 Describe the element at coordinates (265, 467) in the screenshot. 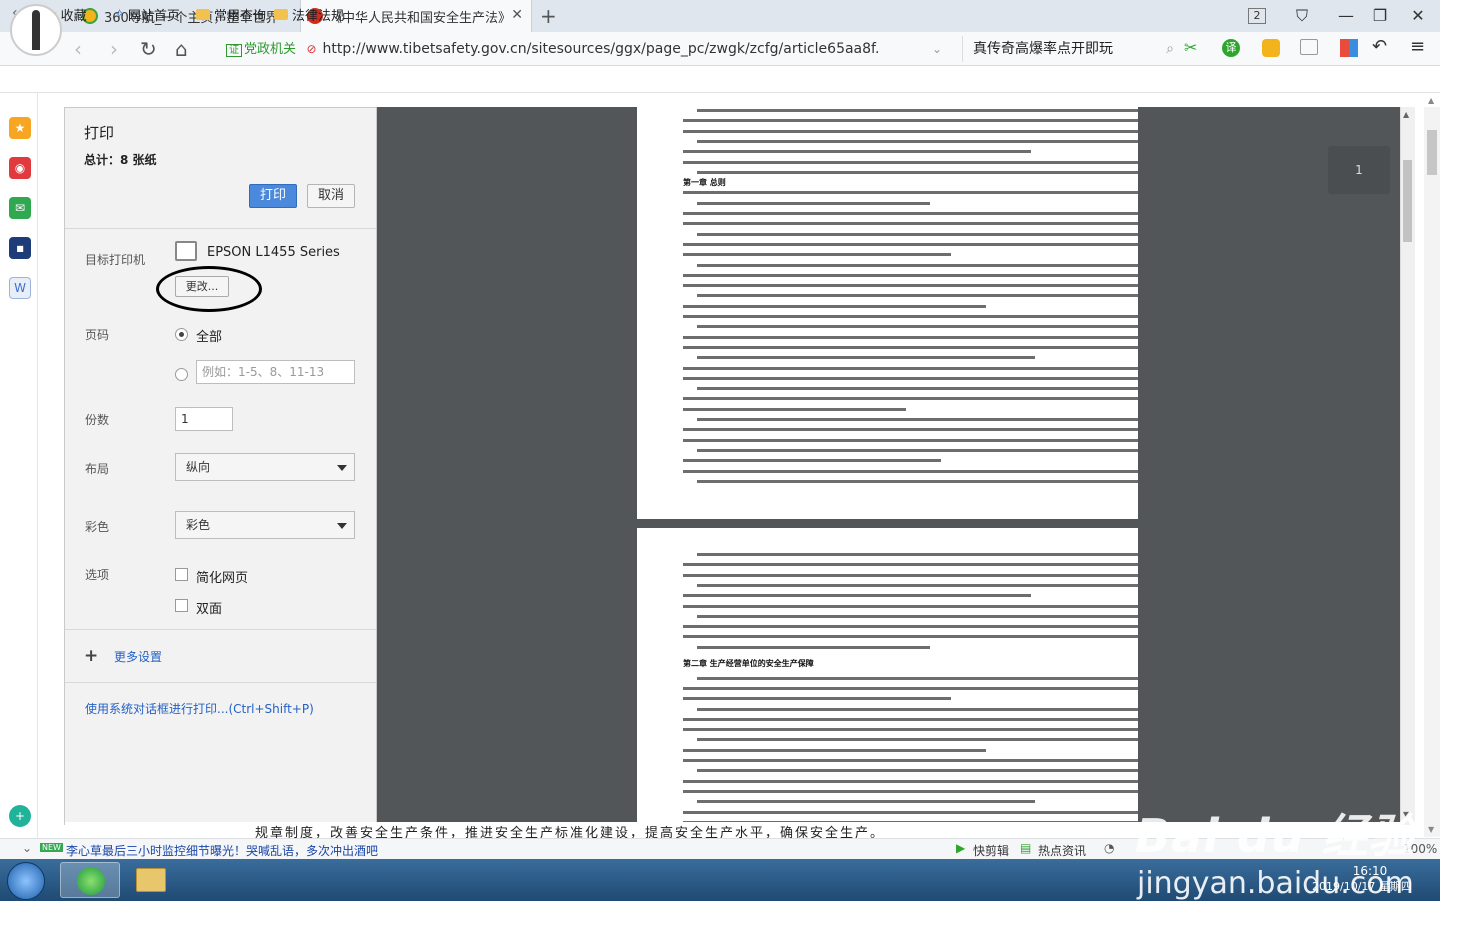

I see `layout-select: 纵向` at that location.